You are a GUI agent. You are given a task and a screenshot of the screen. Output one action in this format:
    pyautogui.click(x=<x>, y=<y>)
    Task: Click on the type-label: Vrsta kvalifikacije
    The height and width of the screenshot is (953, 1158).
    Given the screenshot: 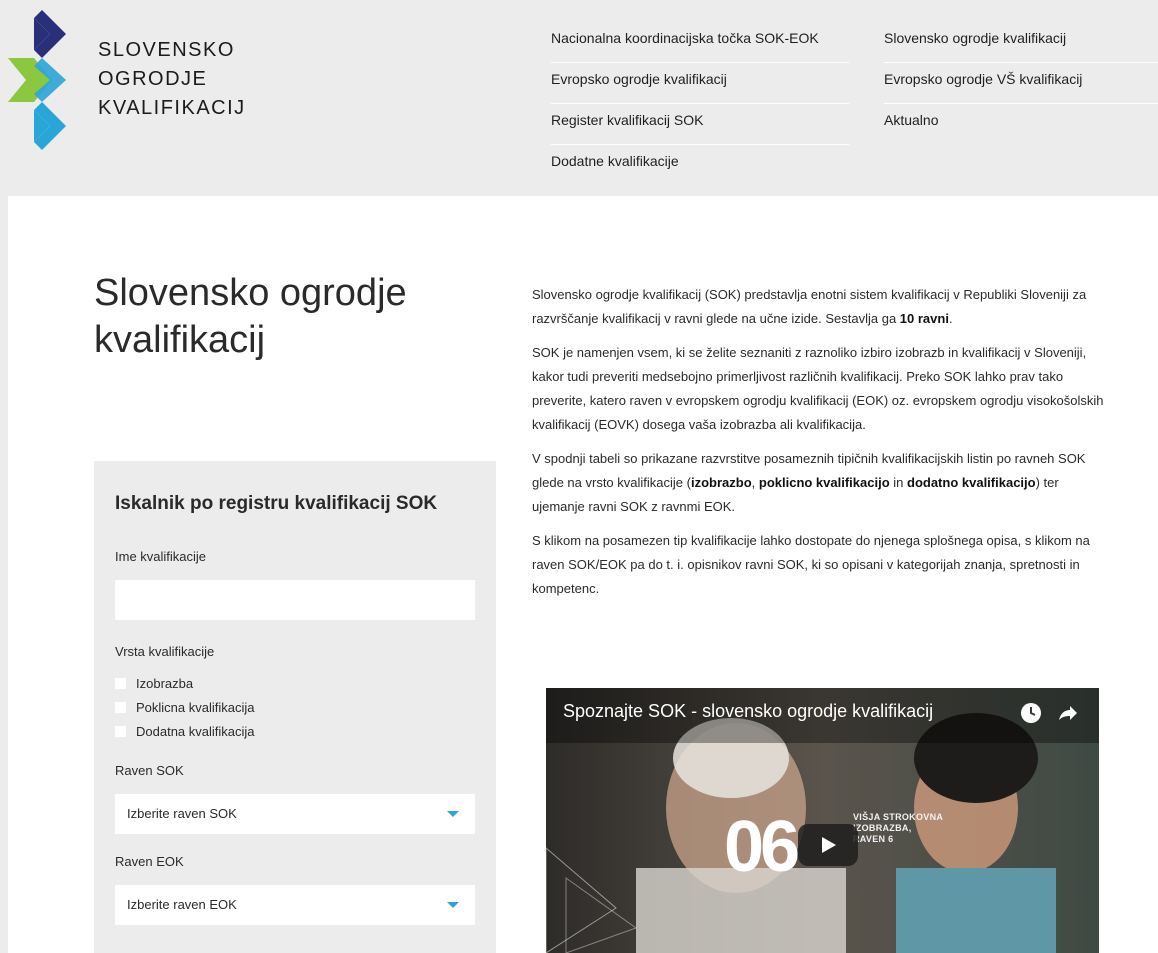 What is the action you would take?
    pyautogui.click(x=165, y=651)
    